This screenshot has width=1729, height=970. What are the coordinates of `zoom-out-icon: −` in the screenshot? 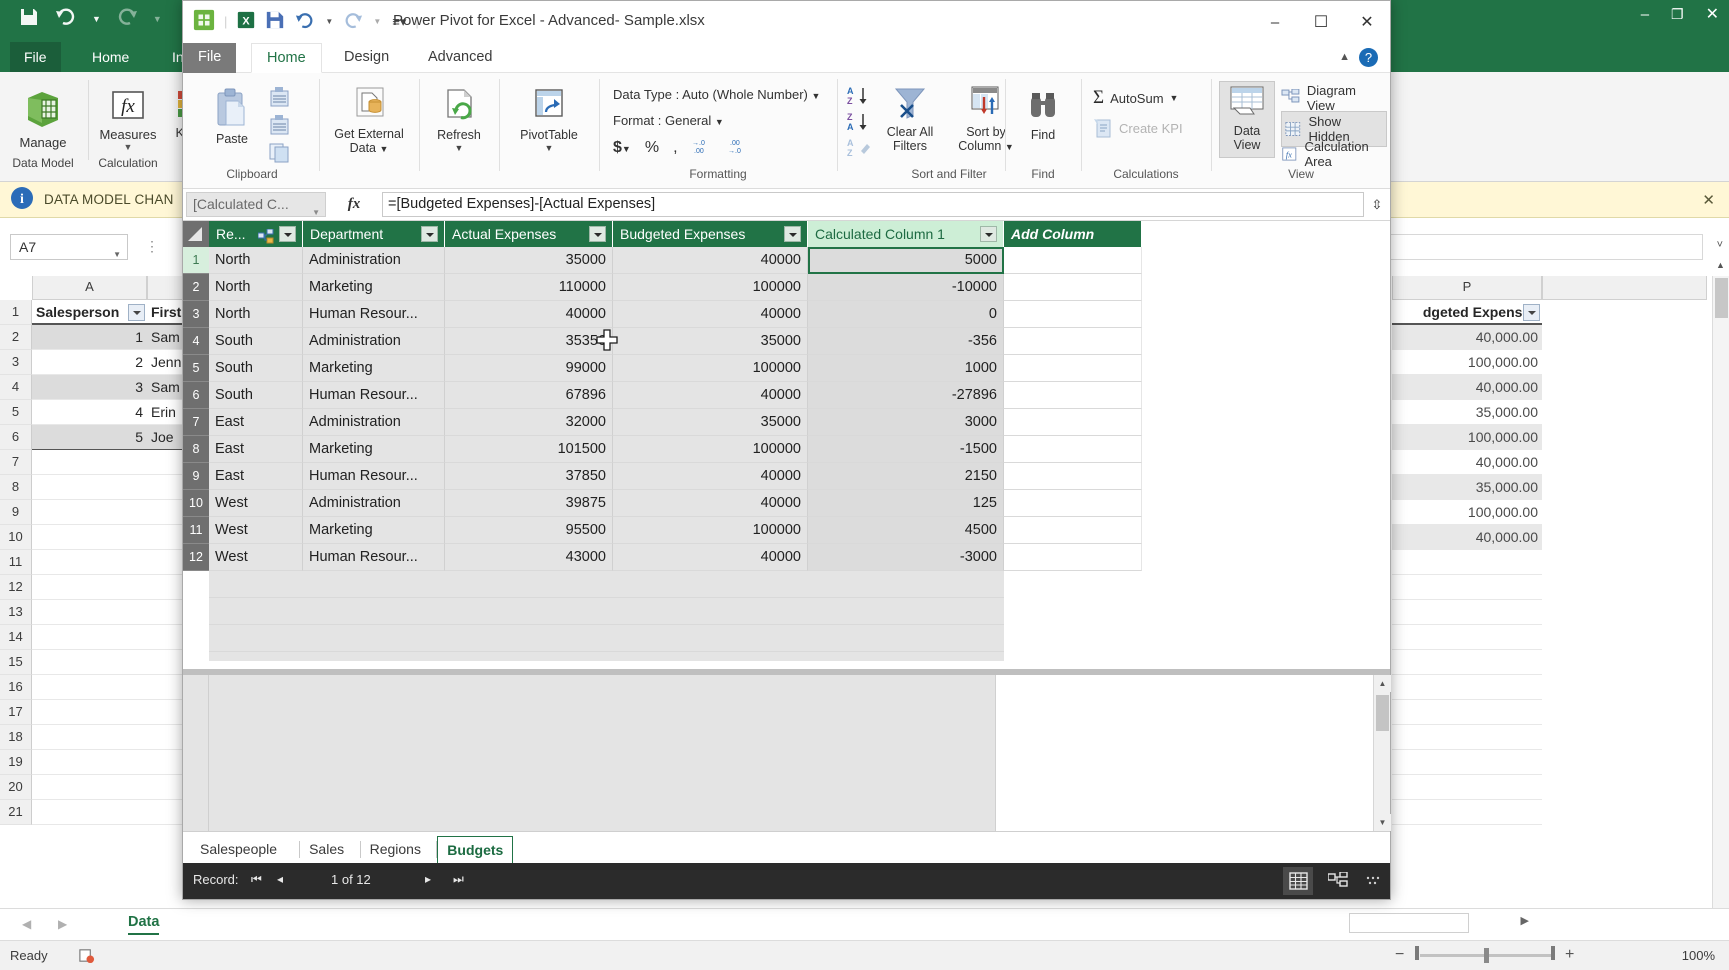 It's located at (1399, 955).